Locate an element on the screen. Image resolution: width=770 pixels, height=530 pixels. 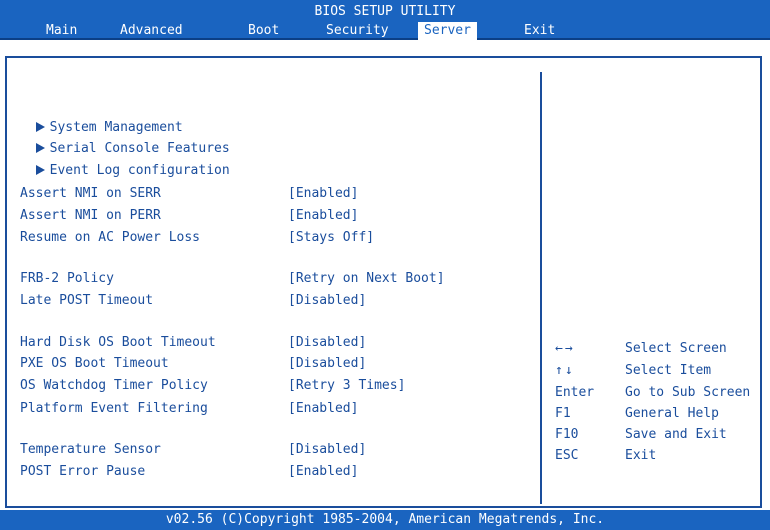
tab-boot: Boot is located at coordinates (263, 31).